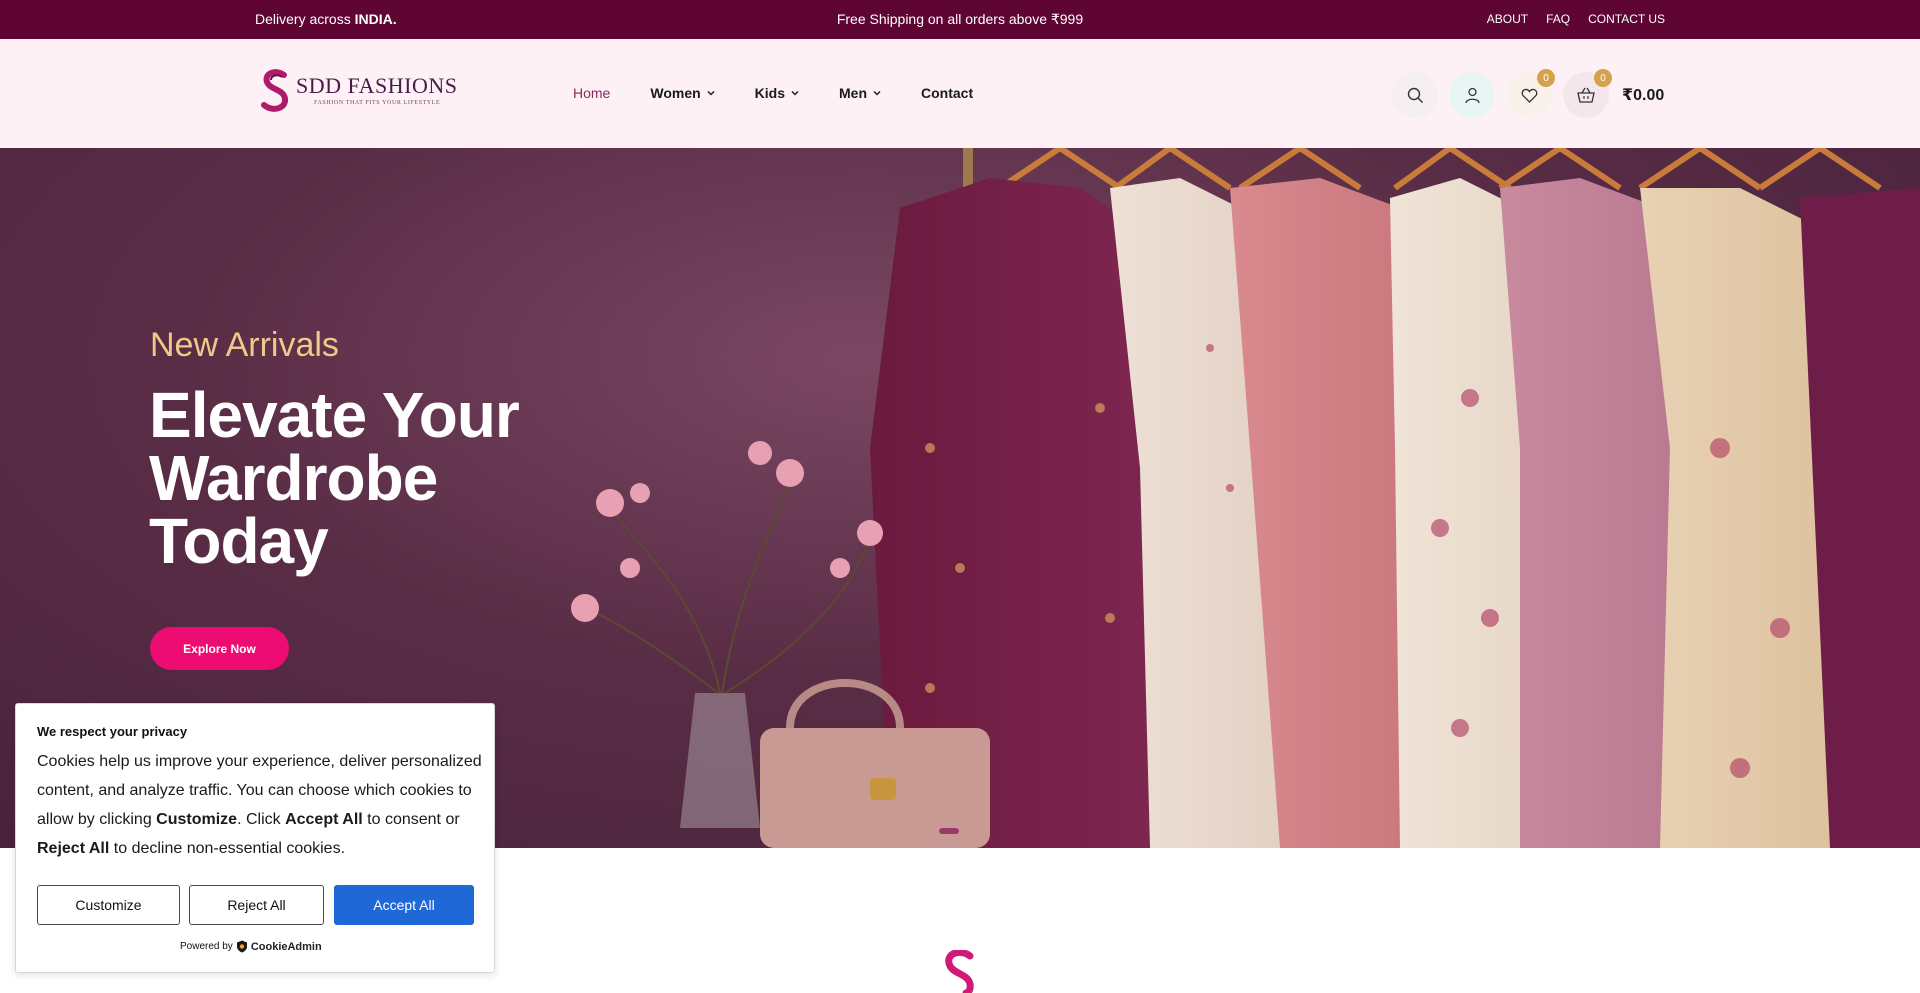  I want to click on top-links: ABOUT FAQ CONTACT US, so click(1576, 19).